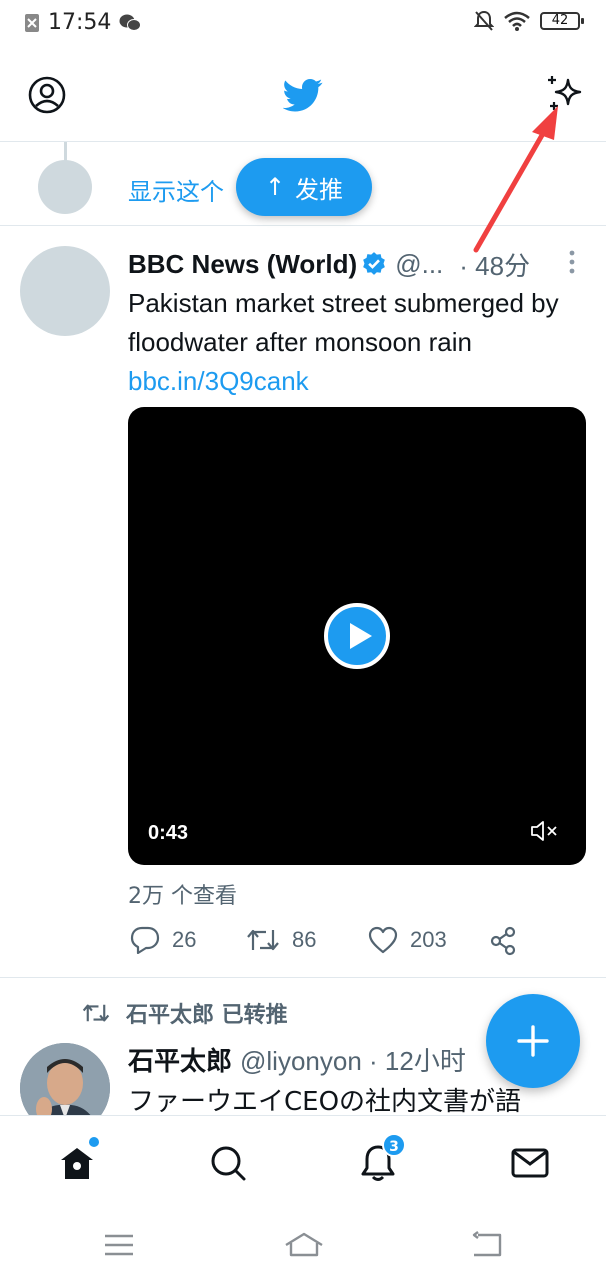 Image resolution: width=606 pixels, height=1280 pixels. I want to click on mail-icon, so click(530, 1163).